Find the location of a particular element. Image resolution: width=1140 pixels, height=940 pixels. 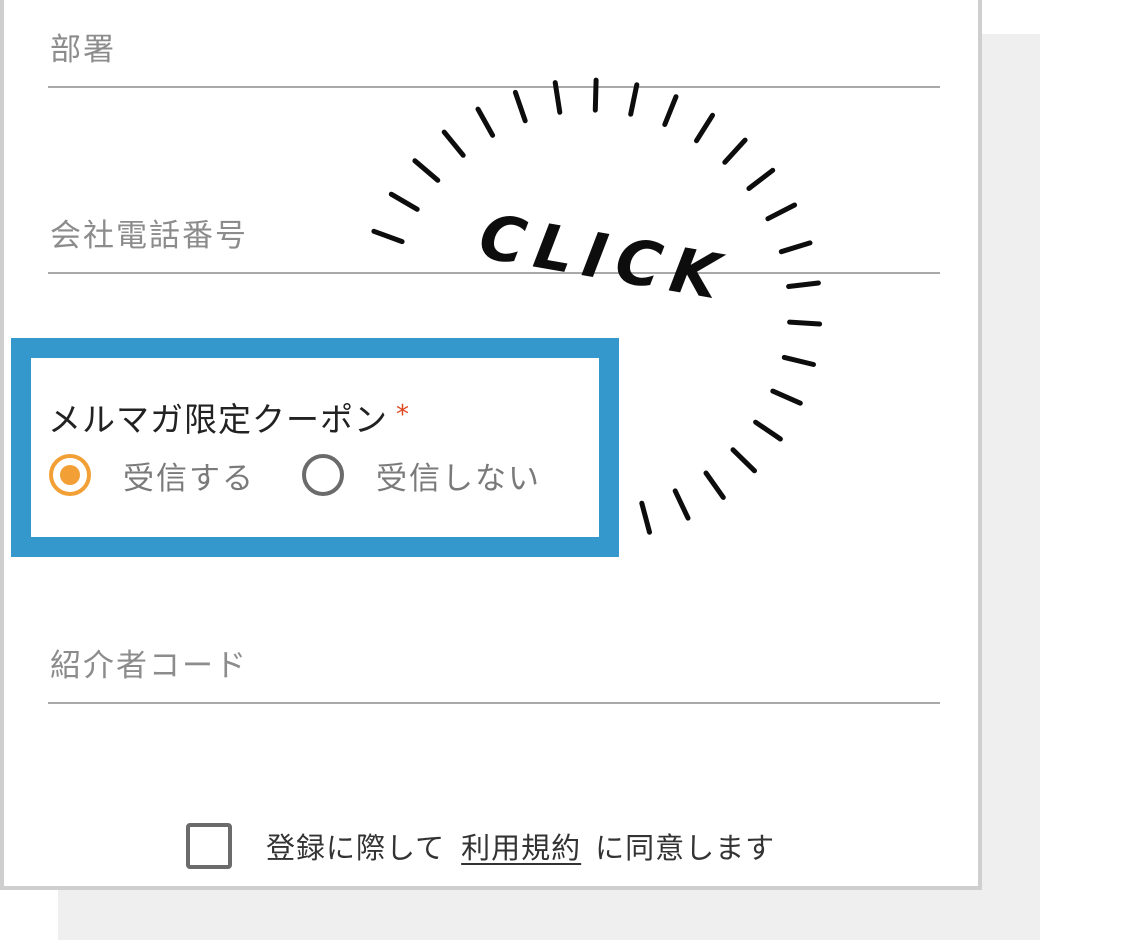

newsletter-coupon-label-text: メルマガ限定クーポン is located at coordinates (218, 419).